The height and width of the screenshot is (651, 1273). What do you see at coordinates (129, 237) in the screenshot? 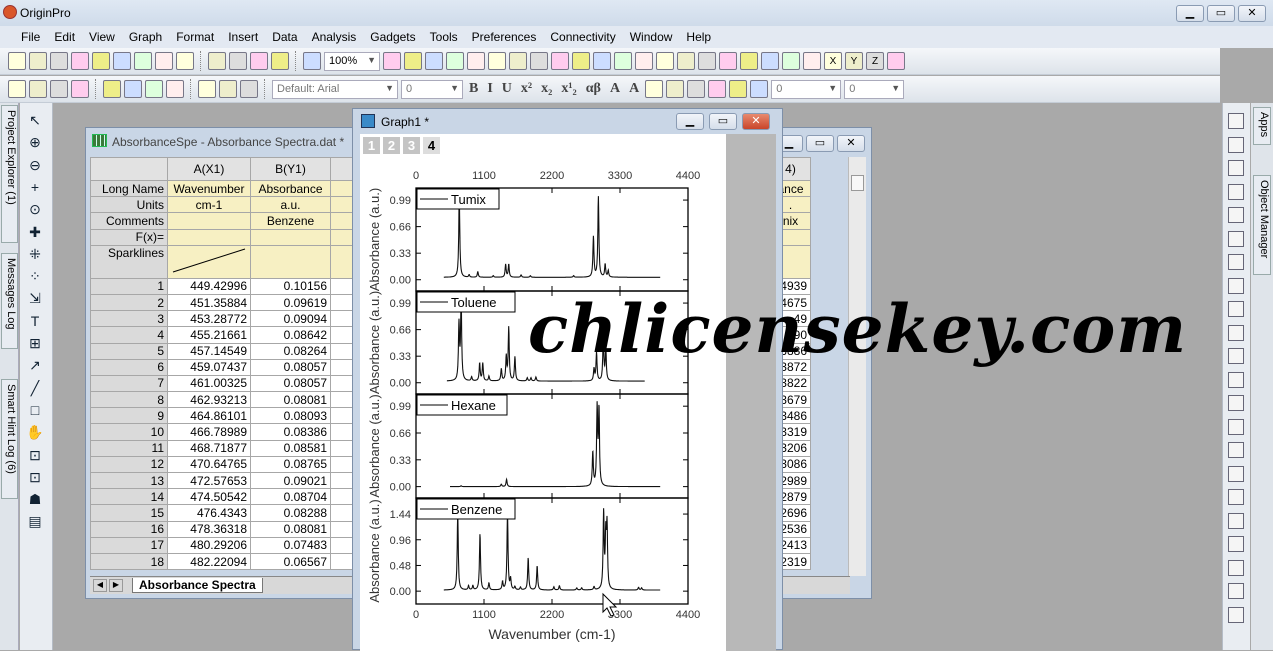
I see `row-label-fx: F(x)=` at bounding box center [129, 237].